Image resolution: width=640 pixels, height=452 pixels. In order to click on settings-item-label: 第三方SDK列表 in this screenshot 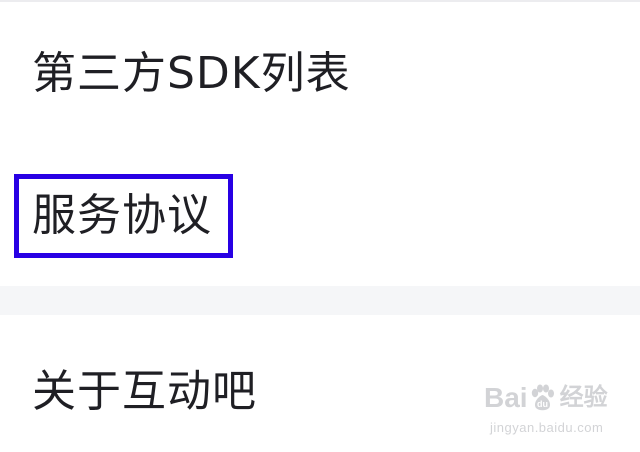, I will do `click(191, 73)`.